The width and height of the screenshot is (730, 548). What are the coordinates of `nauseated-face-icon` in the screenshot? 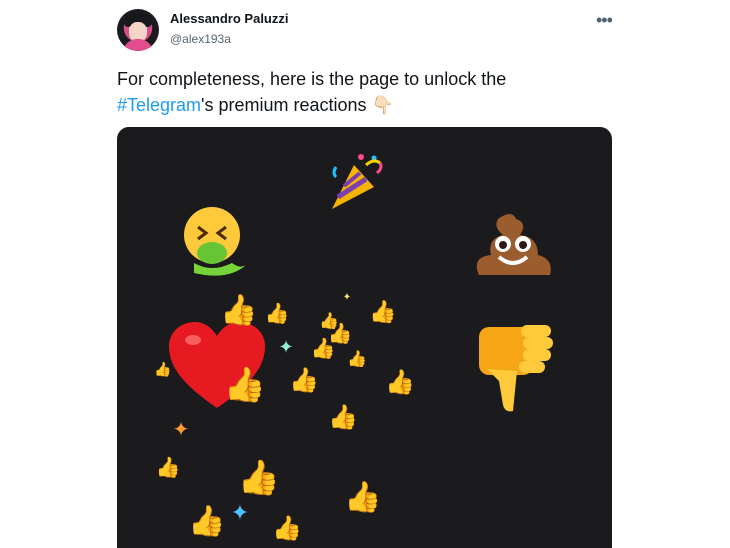 It's located at (215, 244).